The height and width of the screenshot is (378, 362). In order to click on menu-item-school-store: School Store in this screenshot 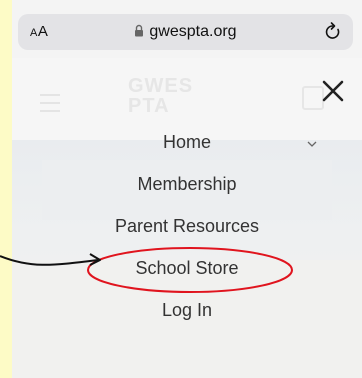, I will do `click(187, 268)`.